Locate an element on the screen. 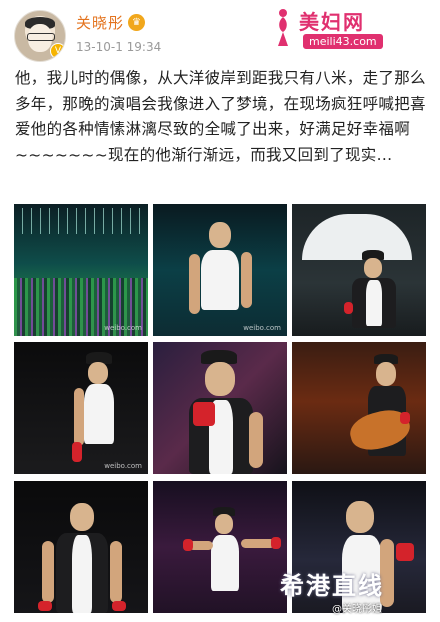 This screenshot has width=440, height=622. woman-silhouette-icon is located at coordinates (283, 27).